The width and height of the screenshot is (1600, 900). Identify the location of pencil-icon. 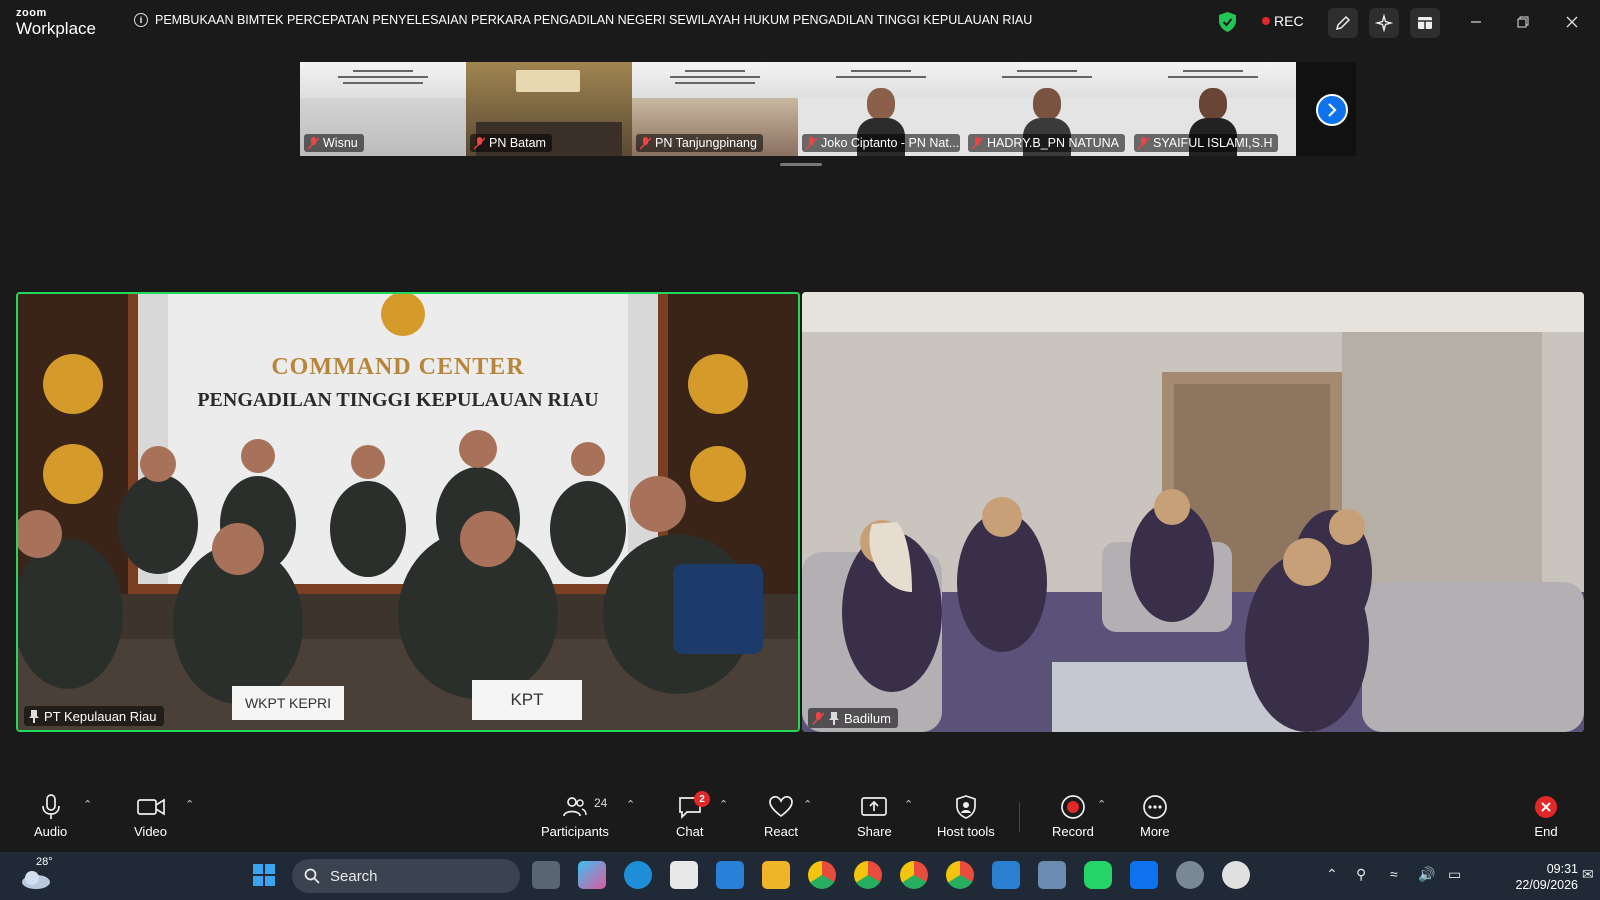
(1343, 23).